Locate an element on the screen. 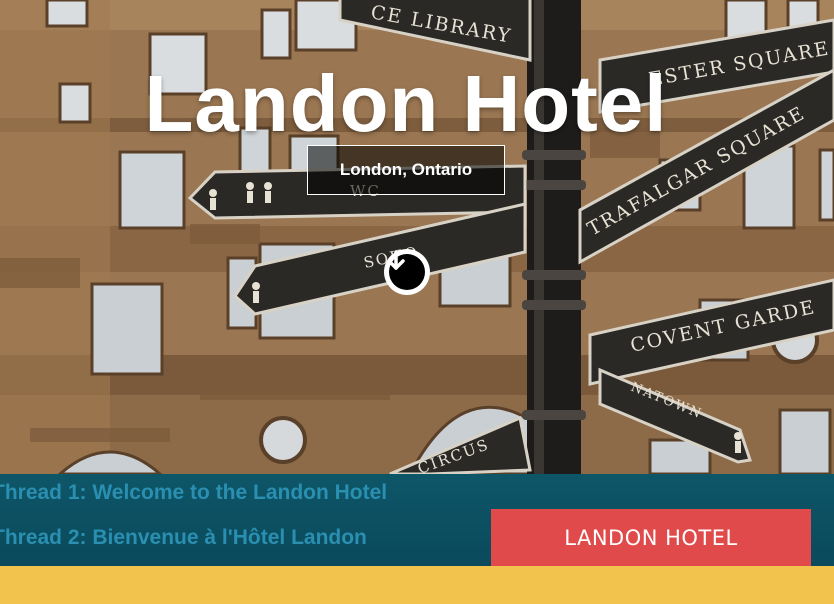 The image size is (834, 604). thread-line-2: Thread 2: Bienvenue à l'Hôtel Landon is located at coordinates (183, 537).